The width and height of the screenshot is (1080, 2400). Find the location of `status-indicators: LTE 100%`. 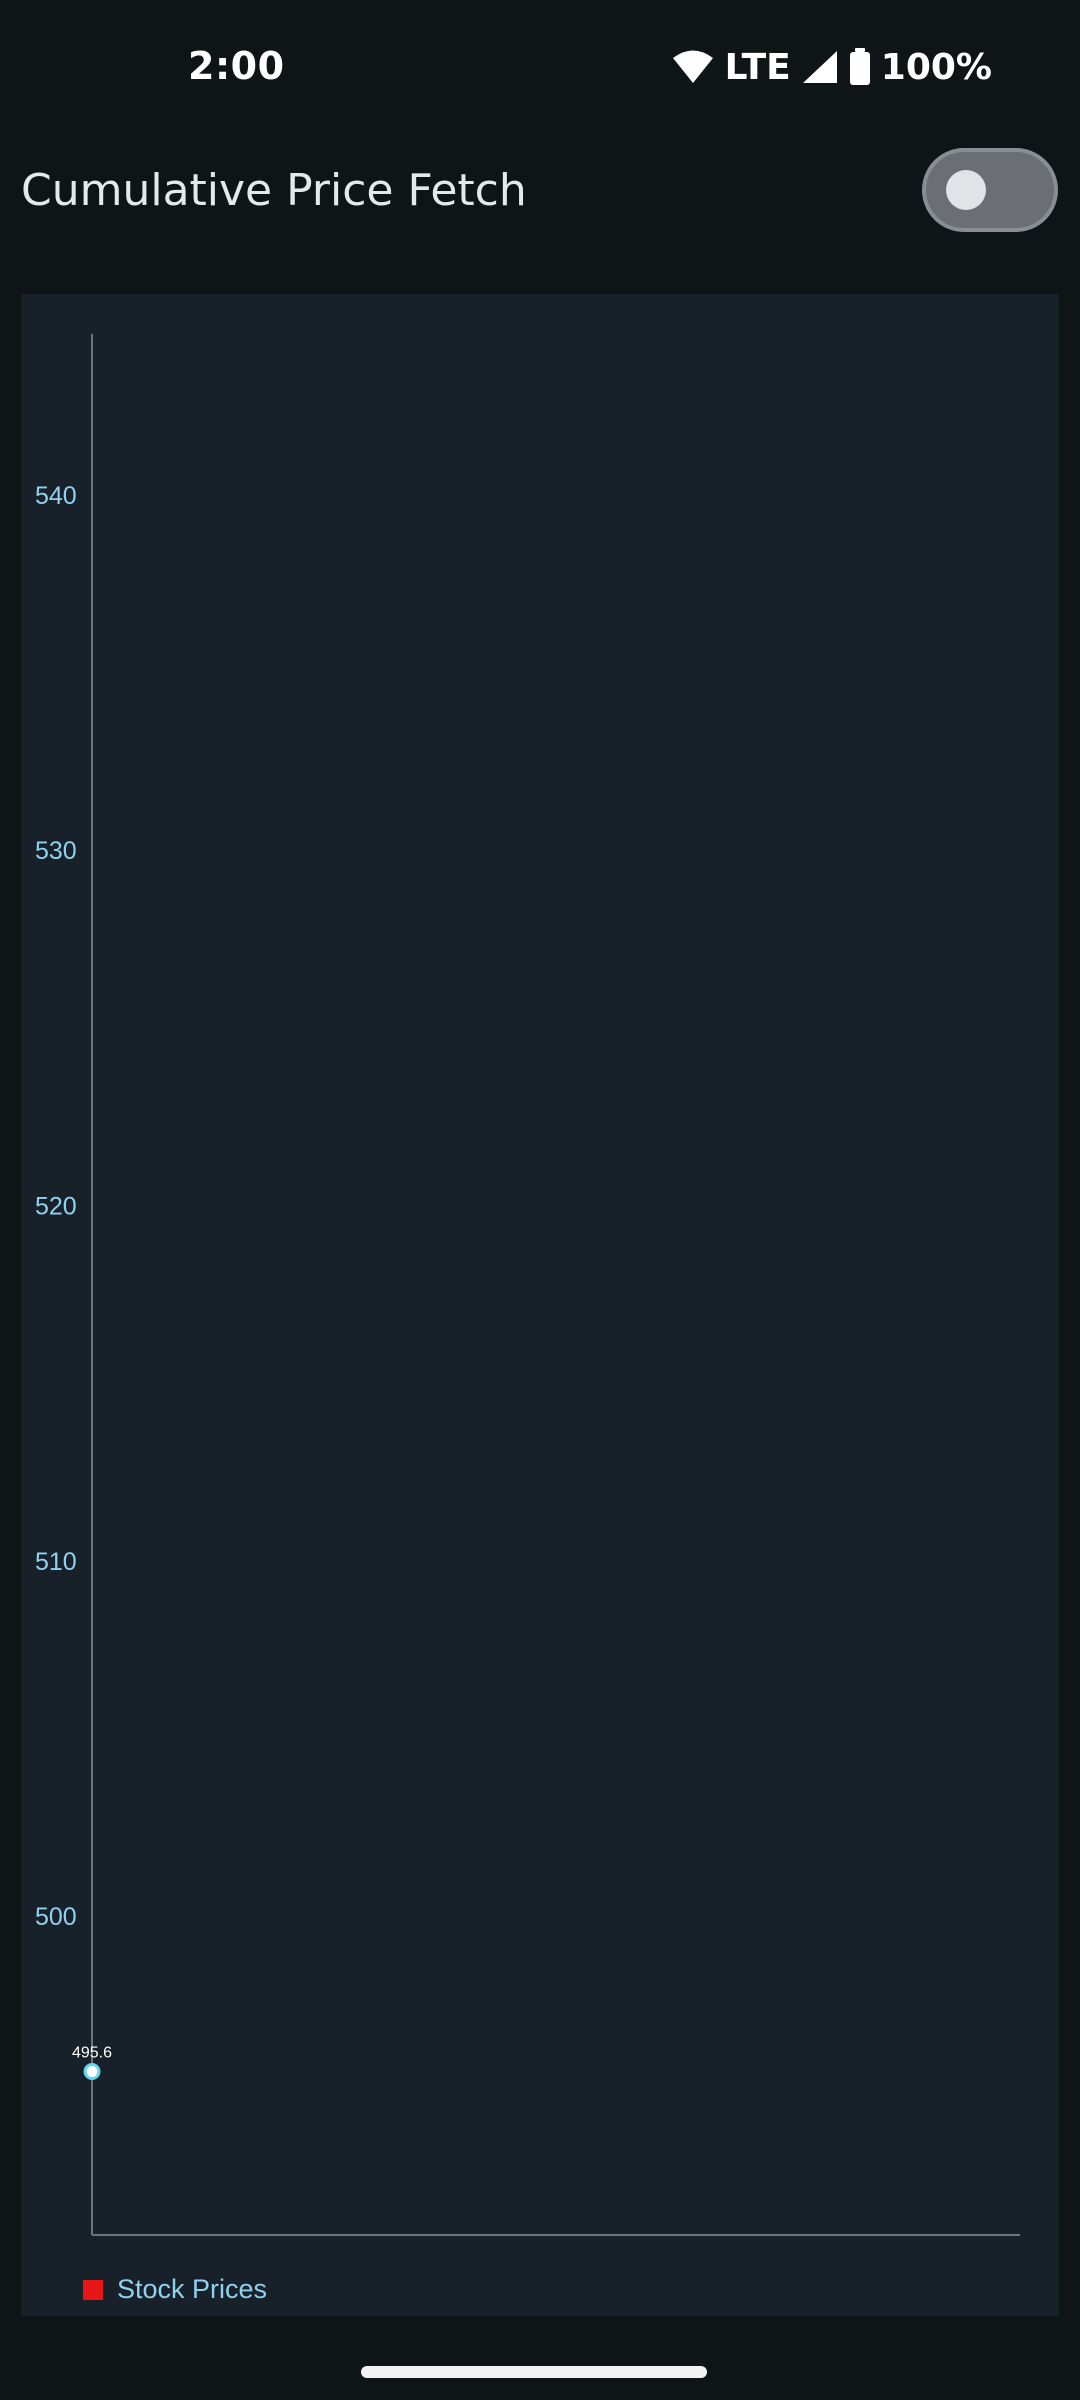

status-indicators: LTE 100% is located at coordinates (831, 67).